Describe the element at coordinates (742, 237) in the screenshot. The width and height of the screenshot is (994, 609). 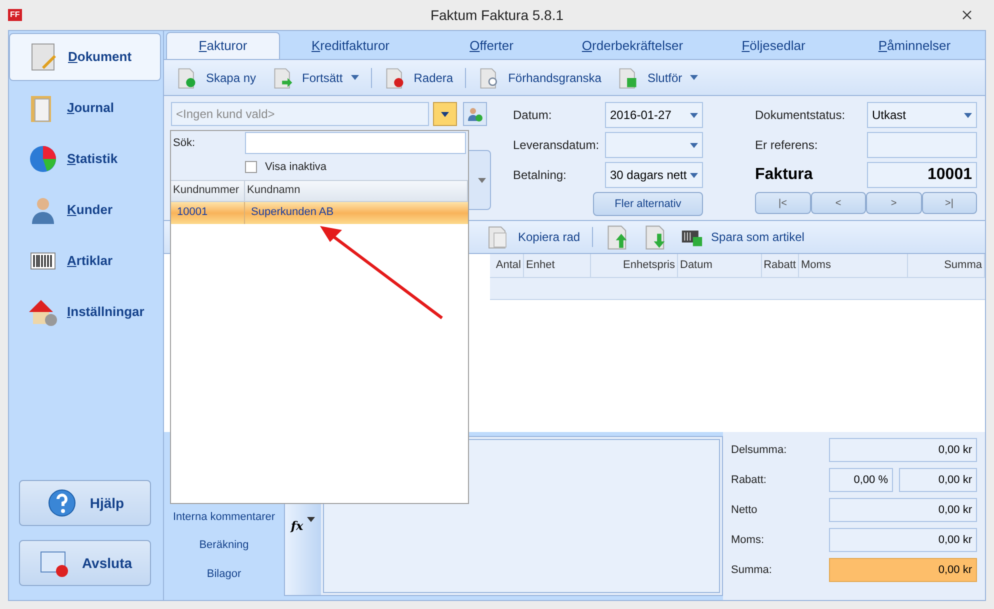
I see `toolbar-button: Spara som artikel` at that location.